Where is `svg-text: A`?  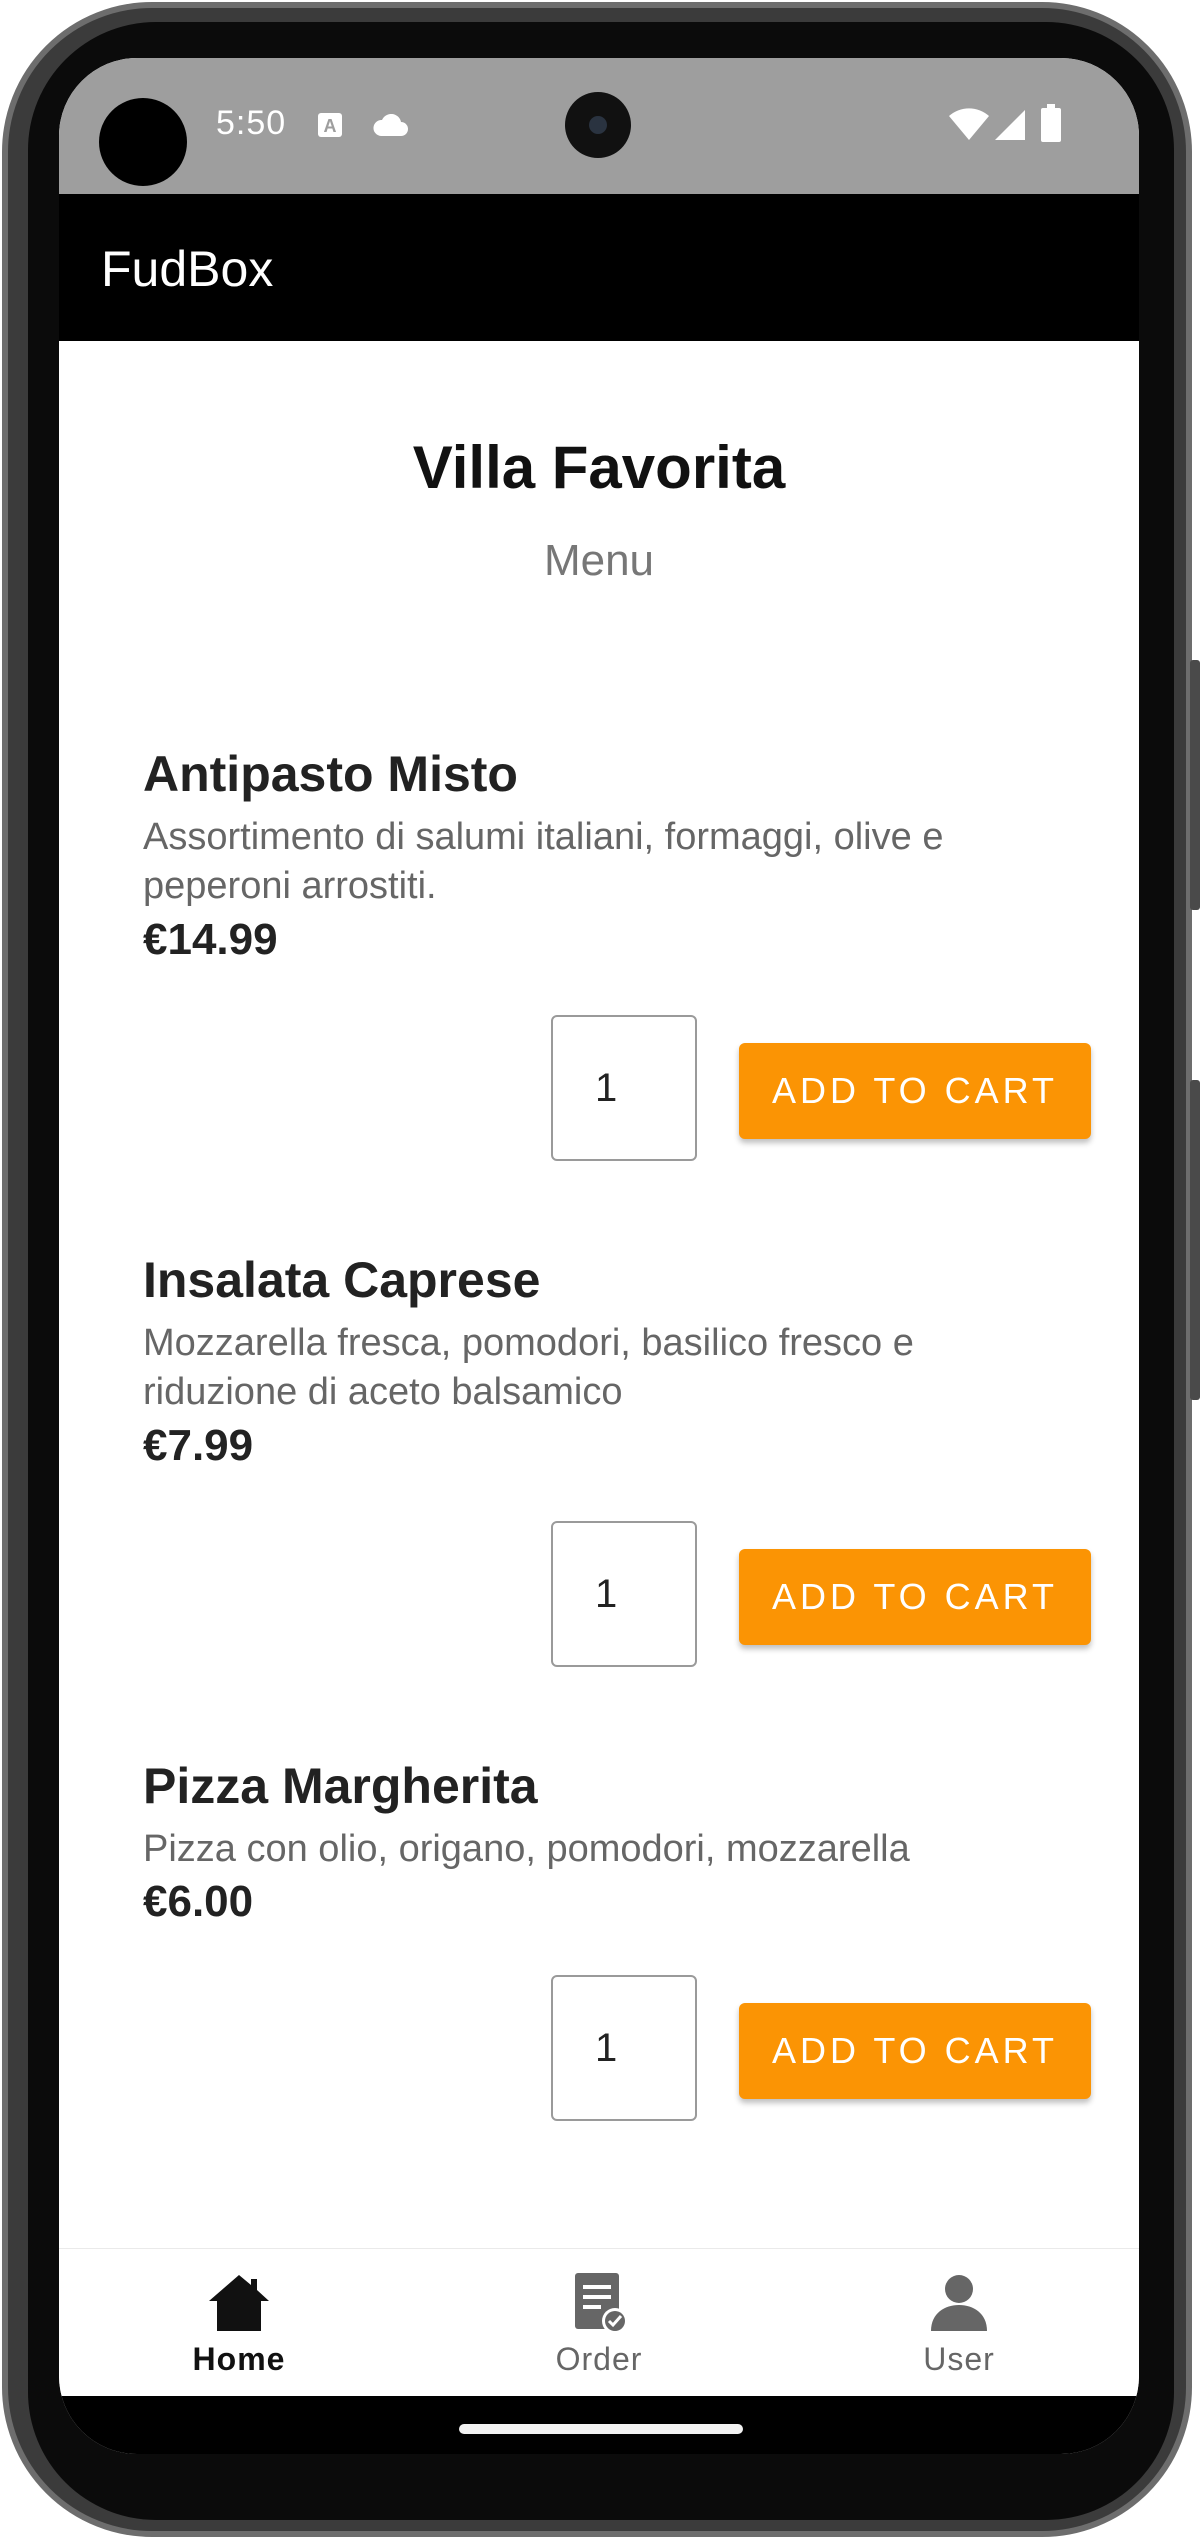 svg-text: A is located at coordinates (330, 126).